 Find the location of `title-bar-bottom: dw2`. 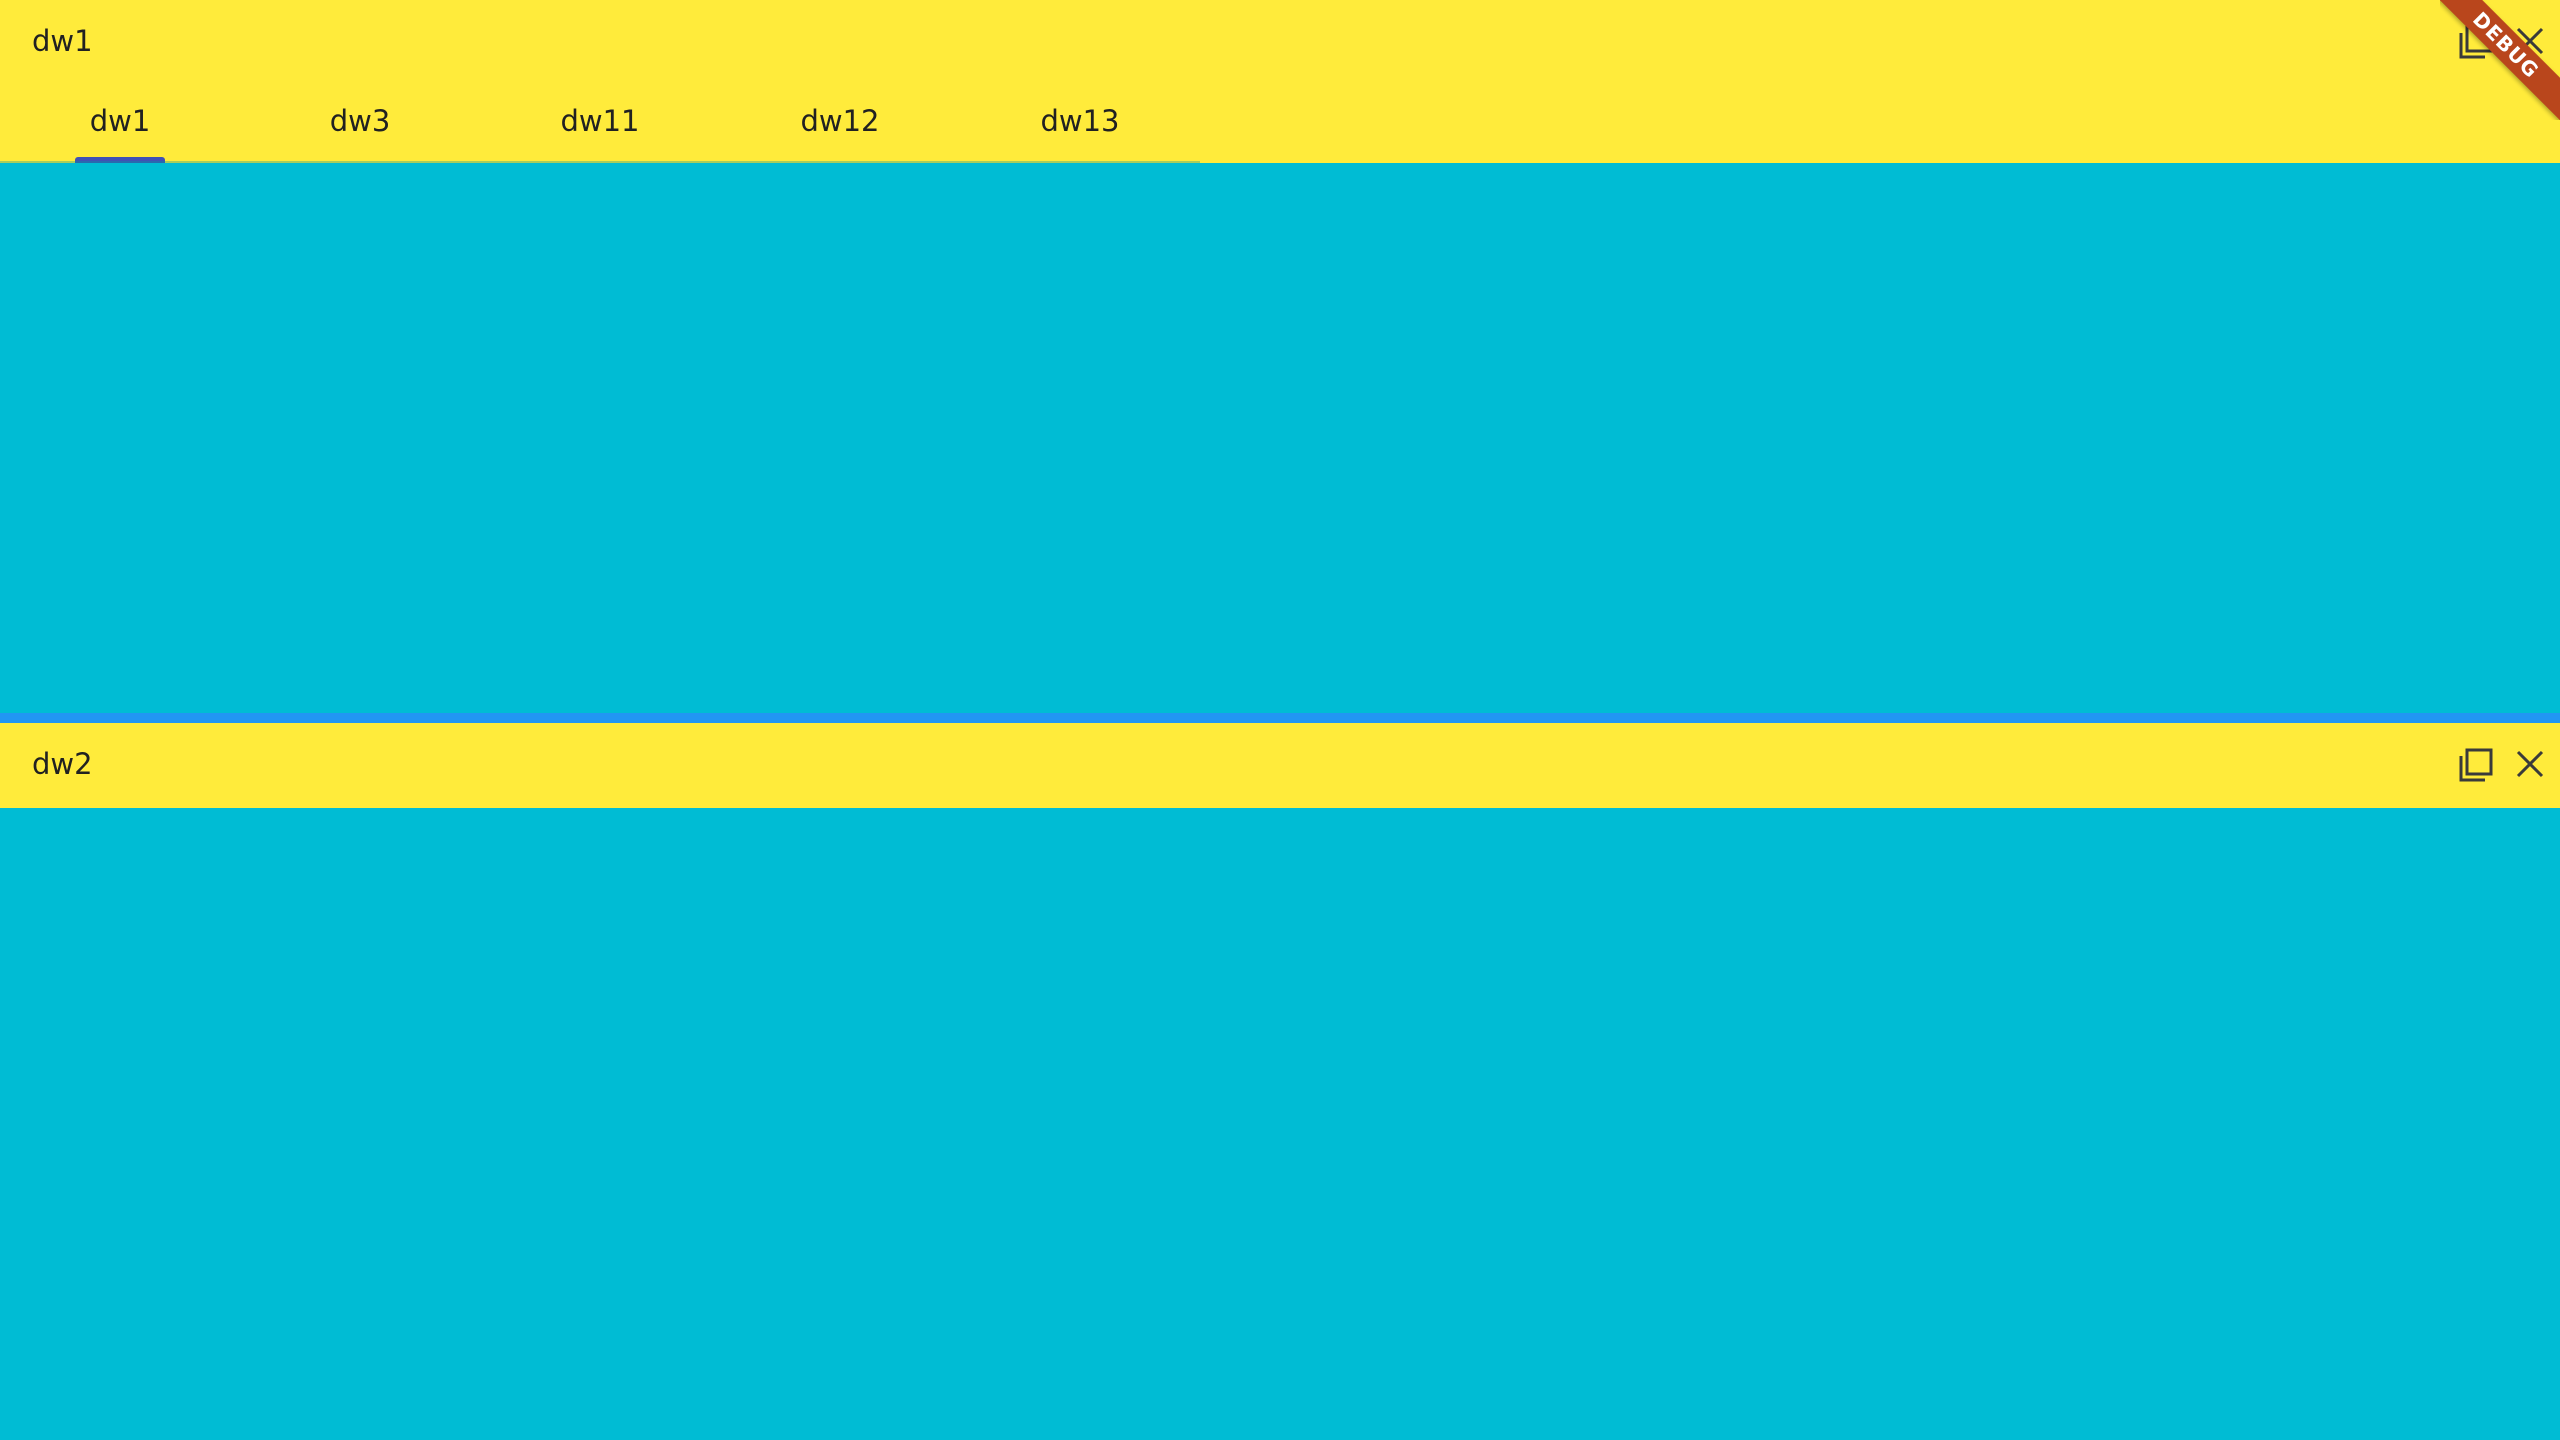

title-bar-bottom: dw2 is located at coordinates (1280, 764).